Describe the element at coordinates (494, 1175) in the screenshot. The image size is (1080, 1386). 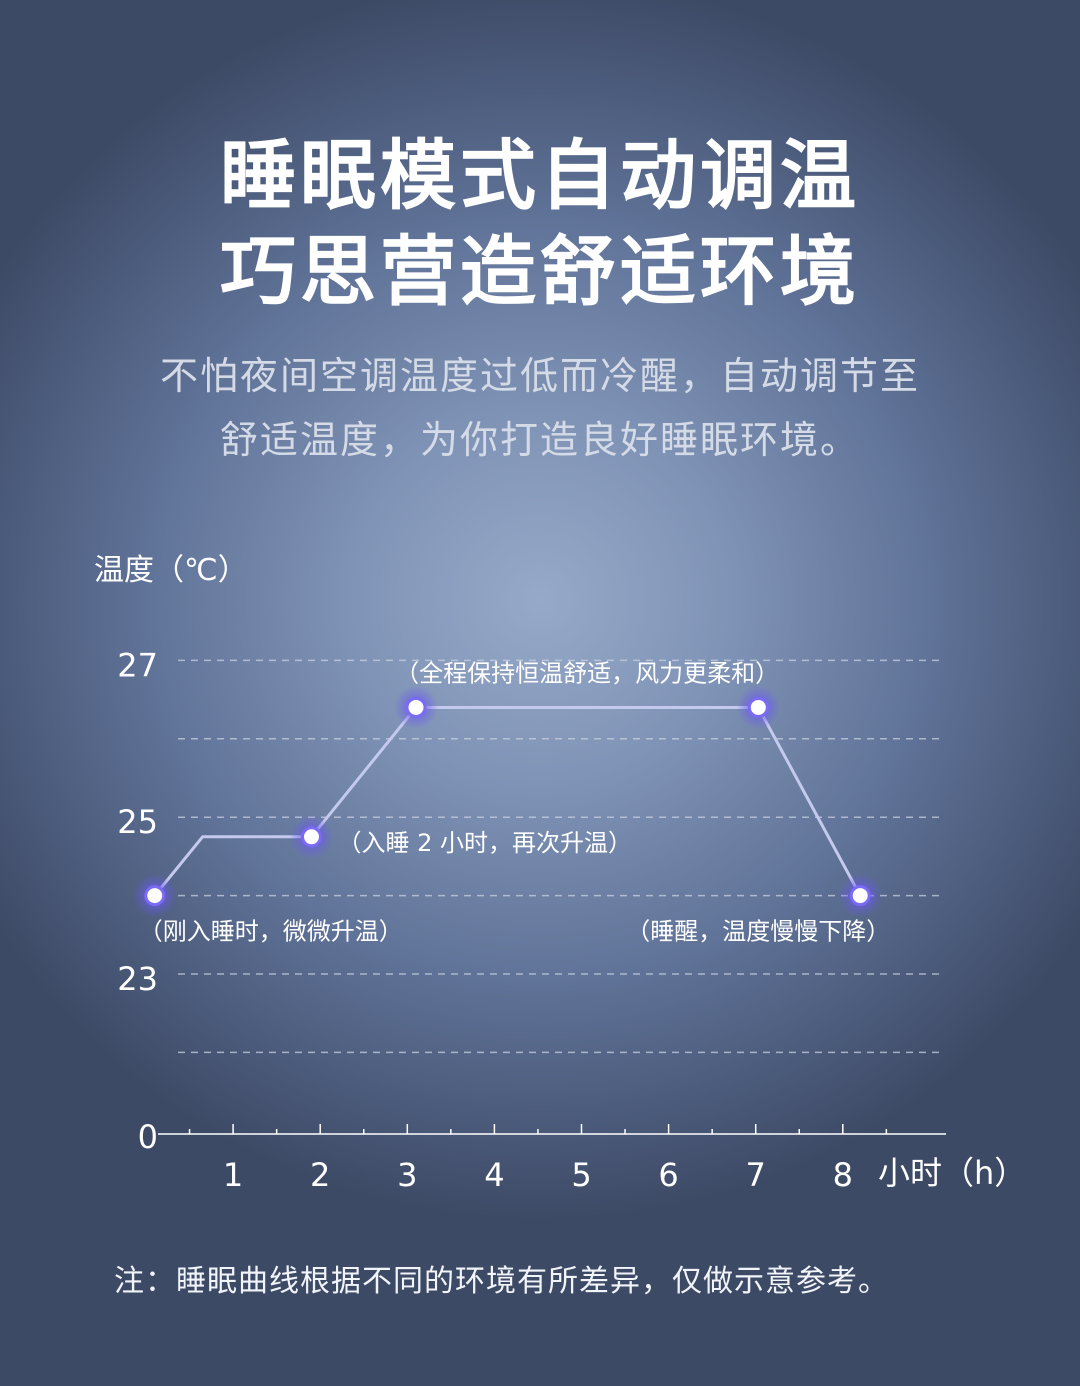
I see `x-tick-label: 4` at that location.